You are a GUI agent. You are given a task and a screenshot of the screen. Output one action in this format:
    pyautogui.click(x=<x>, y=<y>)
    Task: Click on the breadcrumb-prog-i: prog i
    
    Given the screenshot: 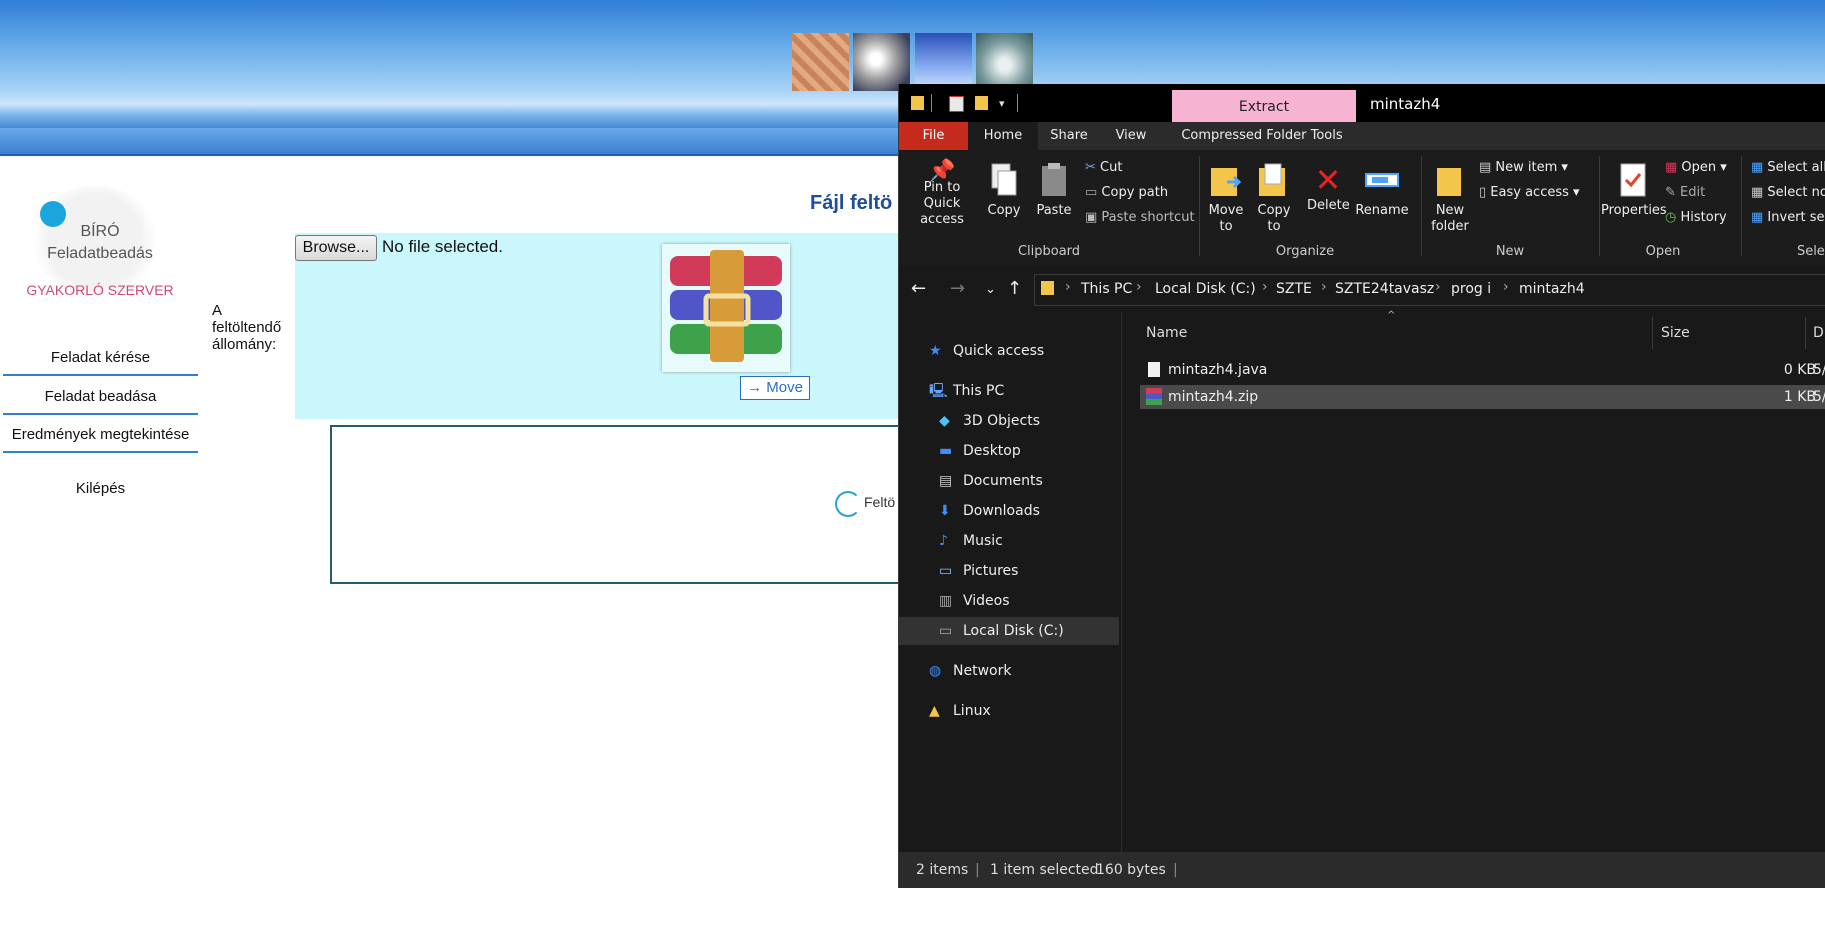 What is the action you would take?
    pyautogui.click(x=1471, y=289)
    